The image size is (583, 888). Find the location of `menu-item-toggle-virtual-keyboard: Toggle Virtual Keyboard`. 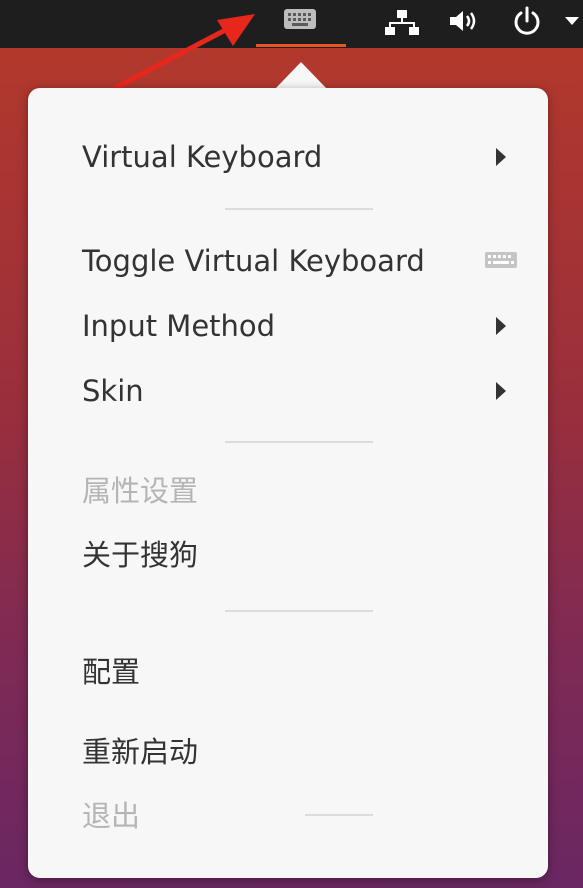

menu-item-toggle-virtual-keyboard: Toggle Virtual Keyboard is located at coordinates (253, 261).